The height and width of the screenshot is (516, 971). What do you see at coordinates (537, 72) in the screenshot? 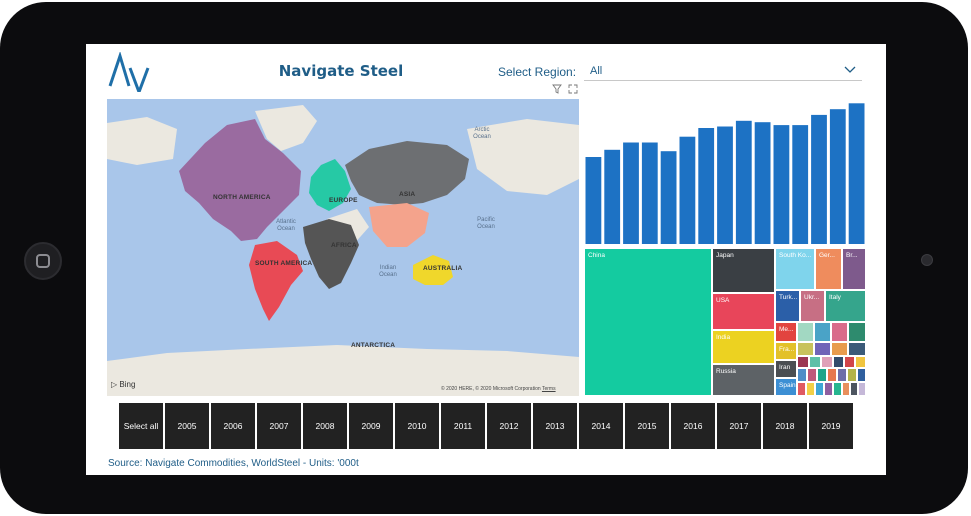
I see `region-label: Select Region:` at bounding box center [537, 72].